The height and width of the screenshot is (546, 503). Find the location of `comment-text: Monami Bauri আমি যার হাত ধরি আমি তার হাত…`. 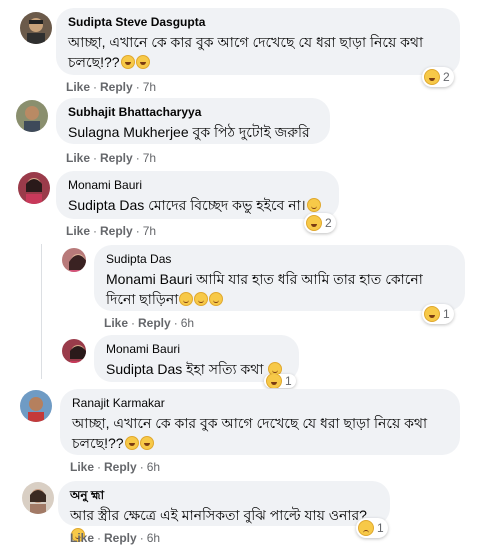

comment-text: Monami Bauri আমি যার হাত ধরি আমি তার হাত… is located at coordinates (264, 289).